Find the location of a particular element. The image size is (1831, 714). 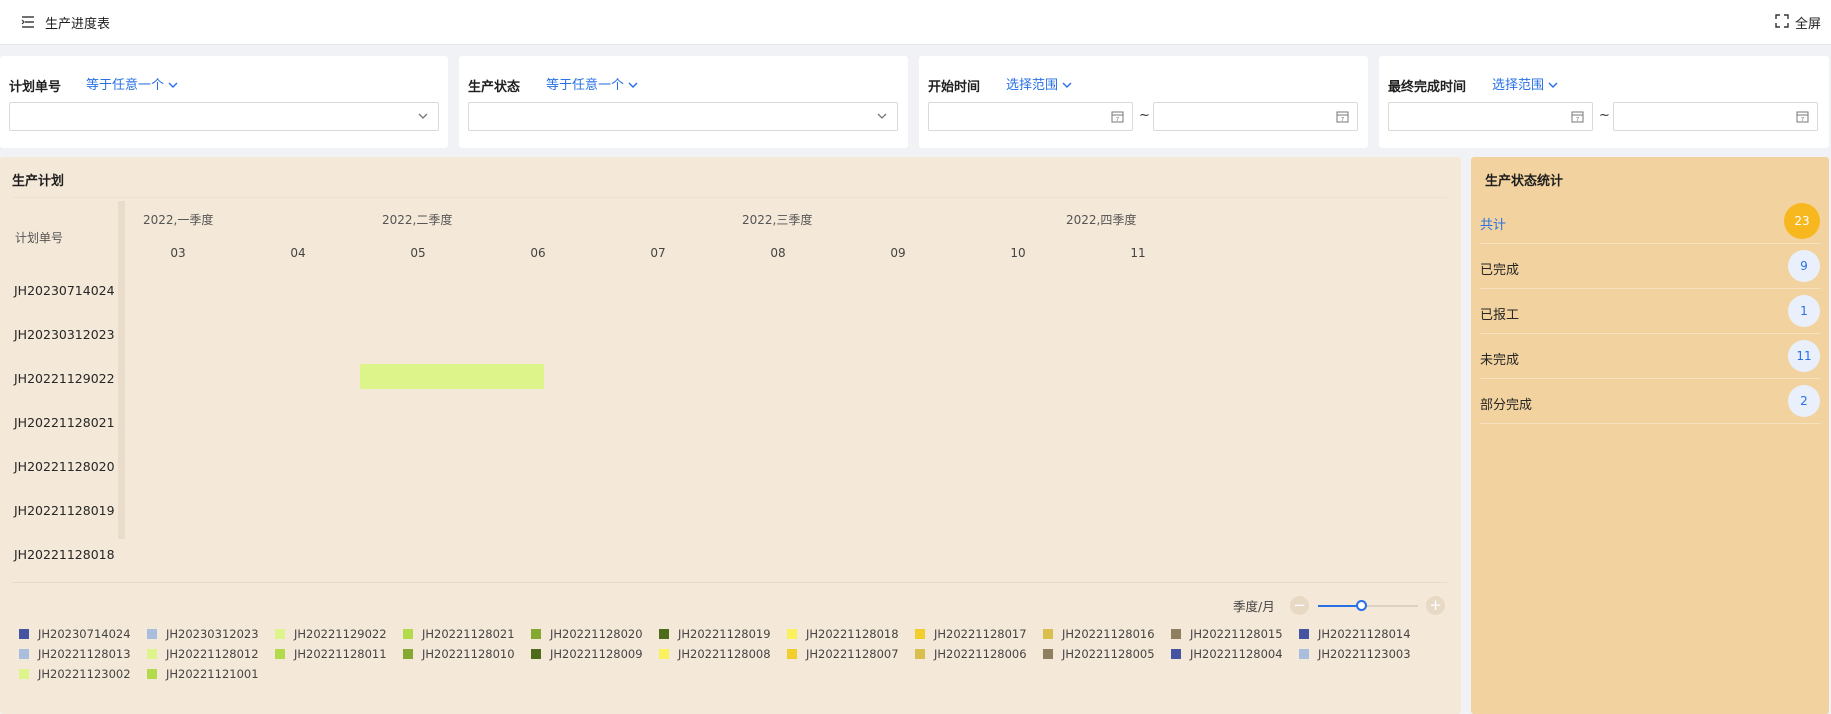

fullscreen-button: 全屏 is located at coordinates (1803, 22).